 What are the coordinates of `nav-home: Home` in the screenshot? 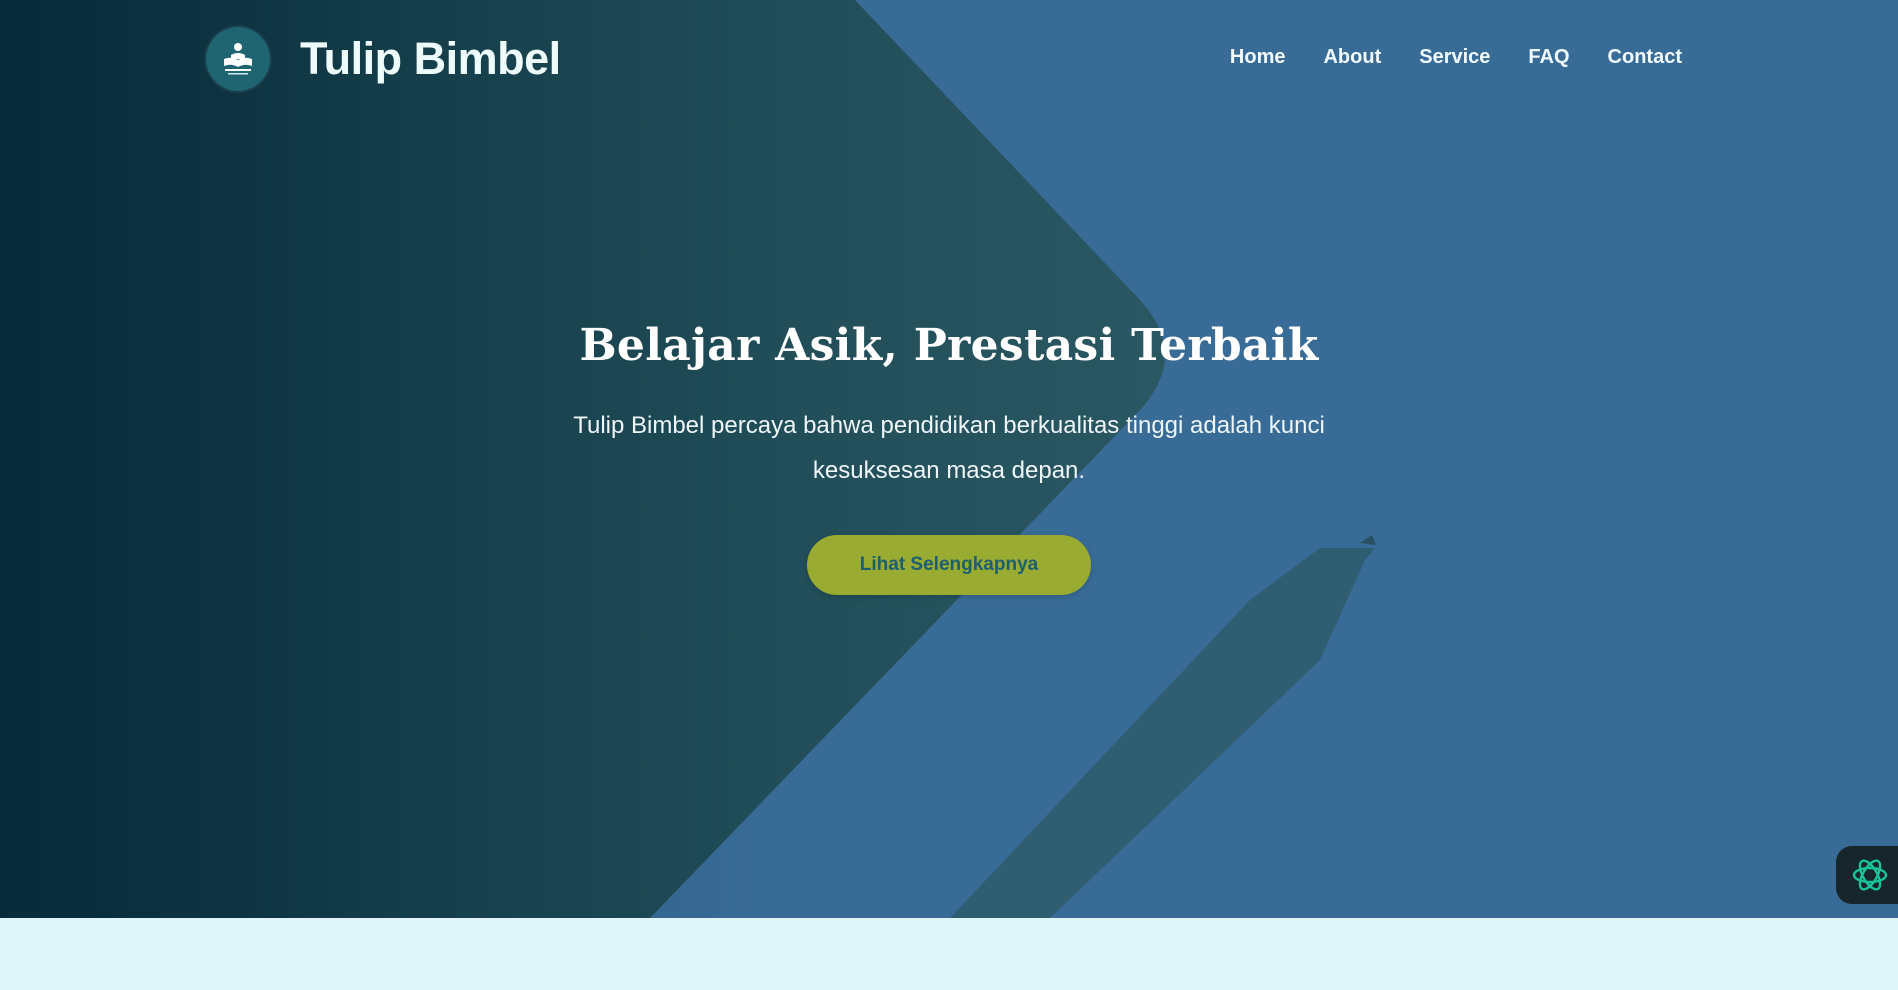 It's located at (1258, 57).